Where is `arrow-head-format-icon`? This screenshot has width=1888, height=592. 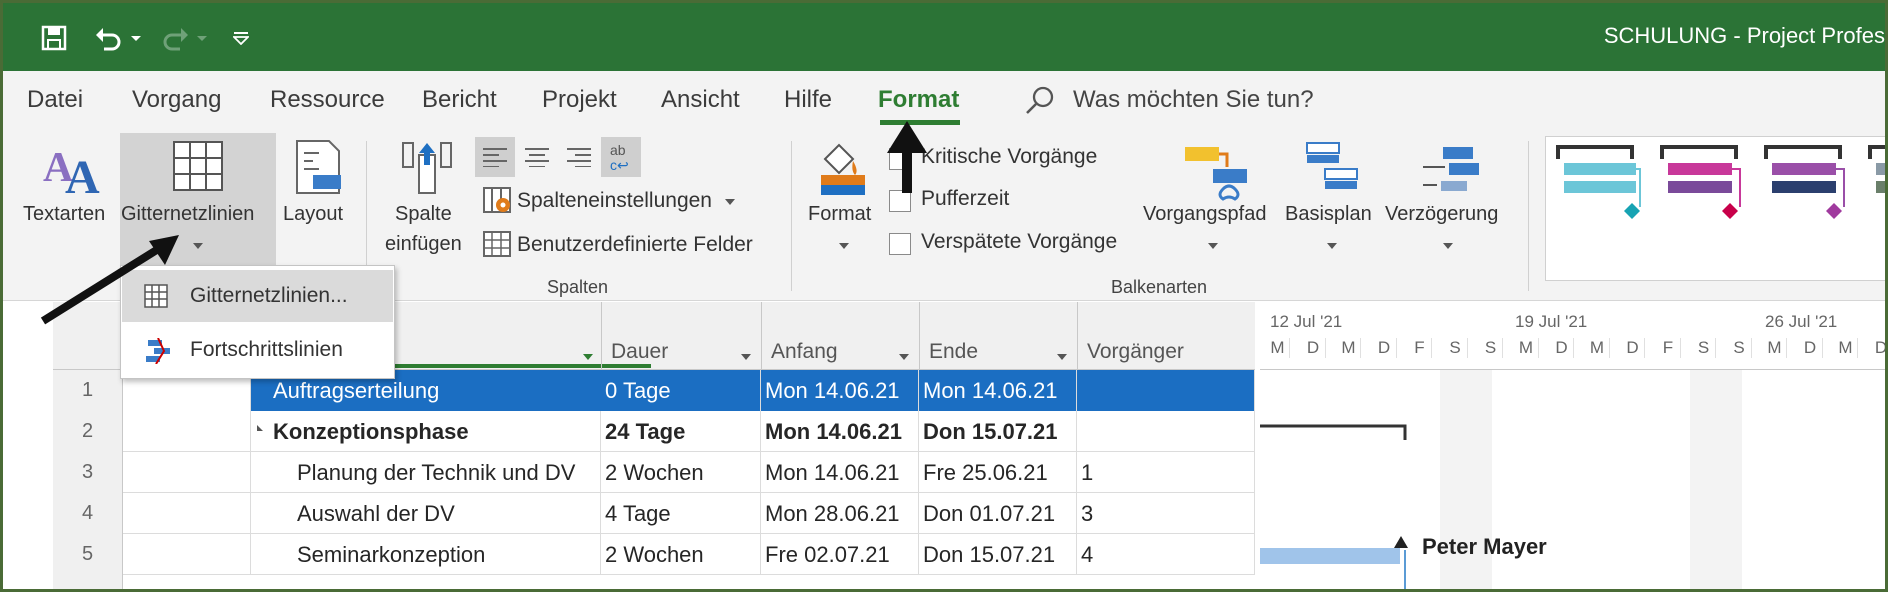
arrow-head-format-icon is located at coordinates (907, 137).